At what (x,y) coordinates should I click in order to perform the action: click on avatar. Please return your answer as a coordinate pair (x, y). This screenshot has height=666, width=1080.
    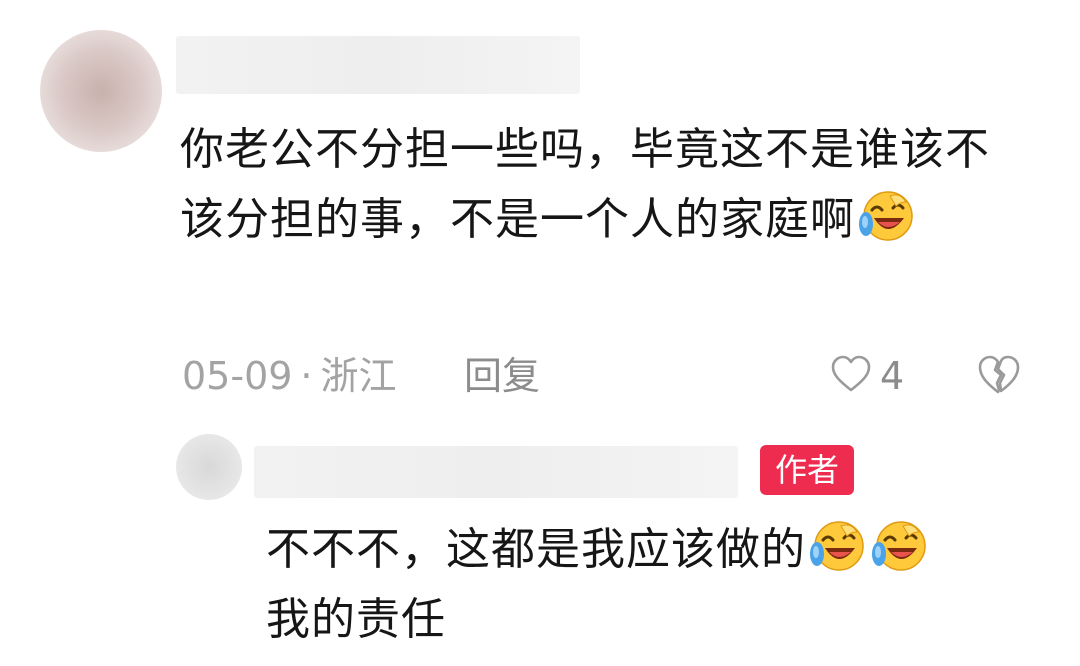
    Looking at the image, I should click on (101, 91).